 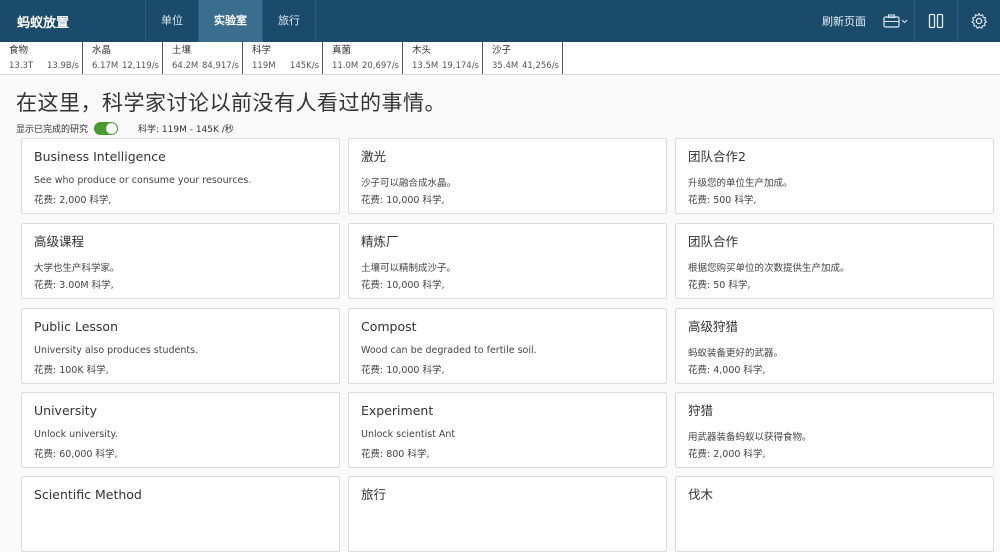 What do you see at coordinates (834, 261) in the screenshot?
I see `research-card: 团队合作 根据您购买单位的次数提供生产加成。 花费: 50 科学,` at bounding box center [834, 261].